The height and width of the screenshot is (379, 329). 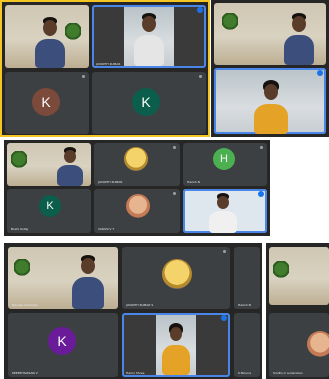 What do you see at coordinates (25, 305) in the screenshot?
I see `participant-name: Naveen Kumaran` at bounding box center [25, 305].